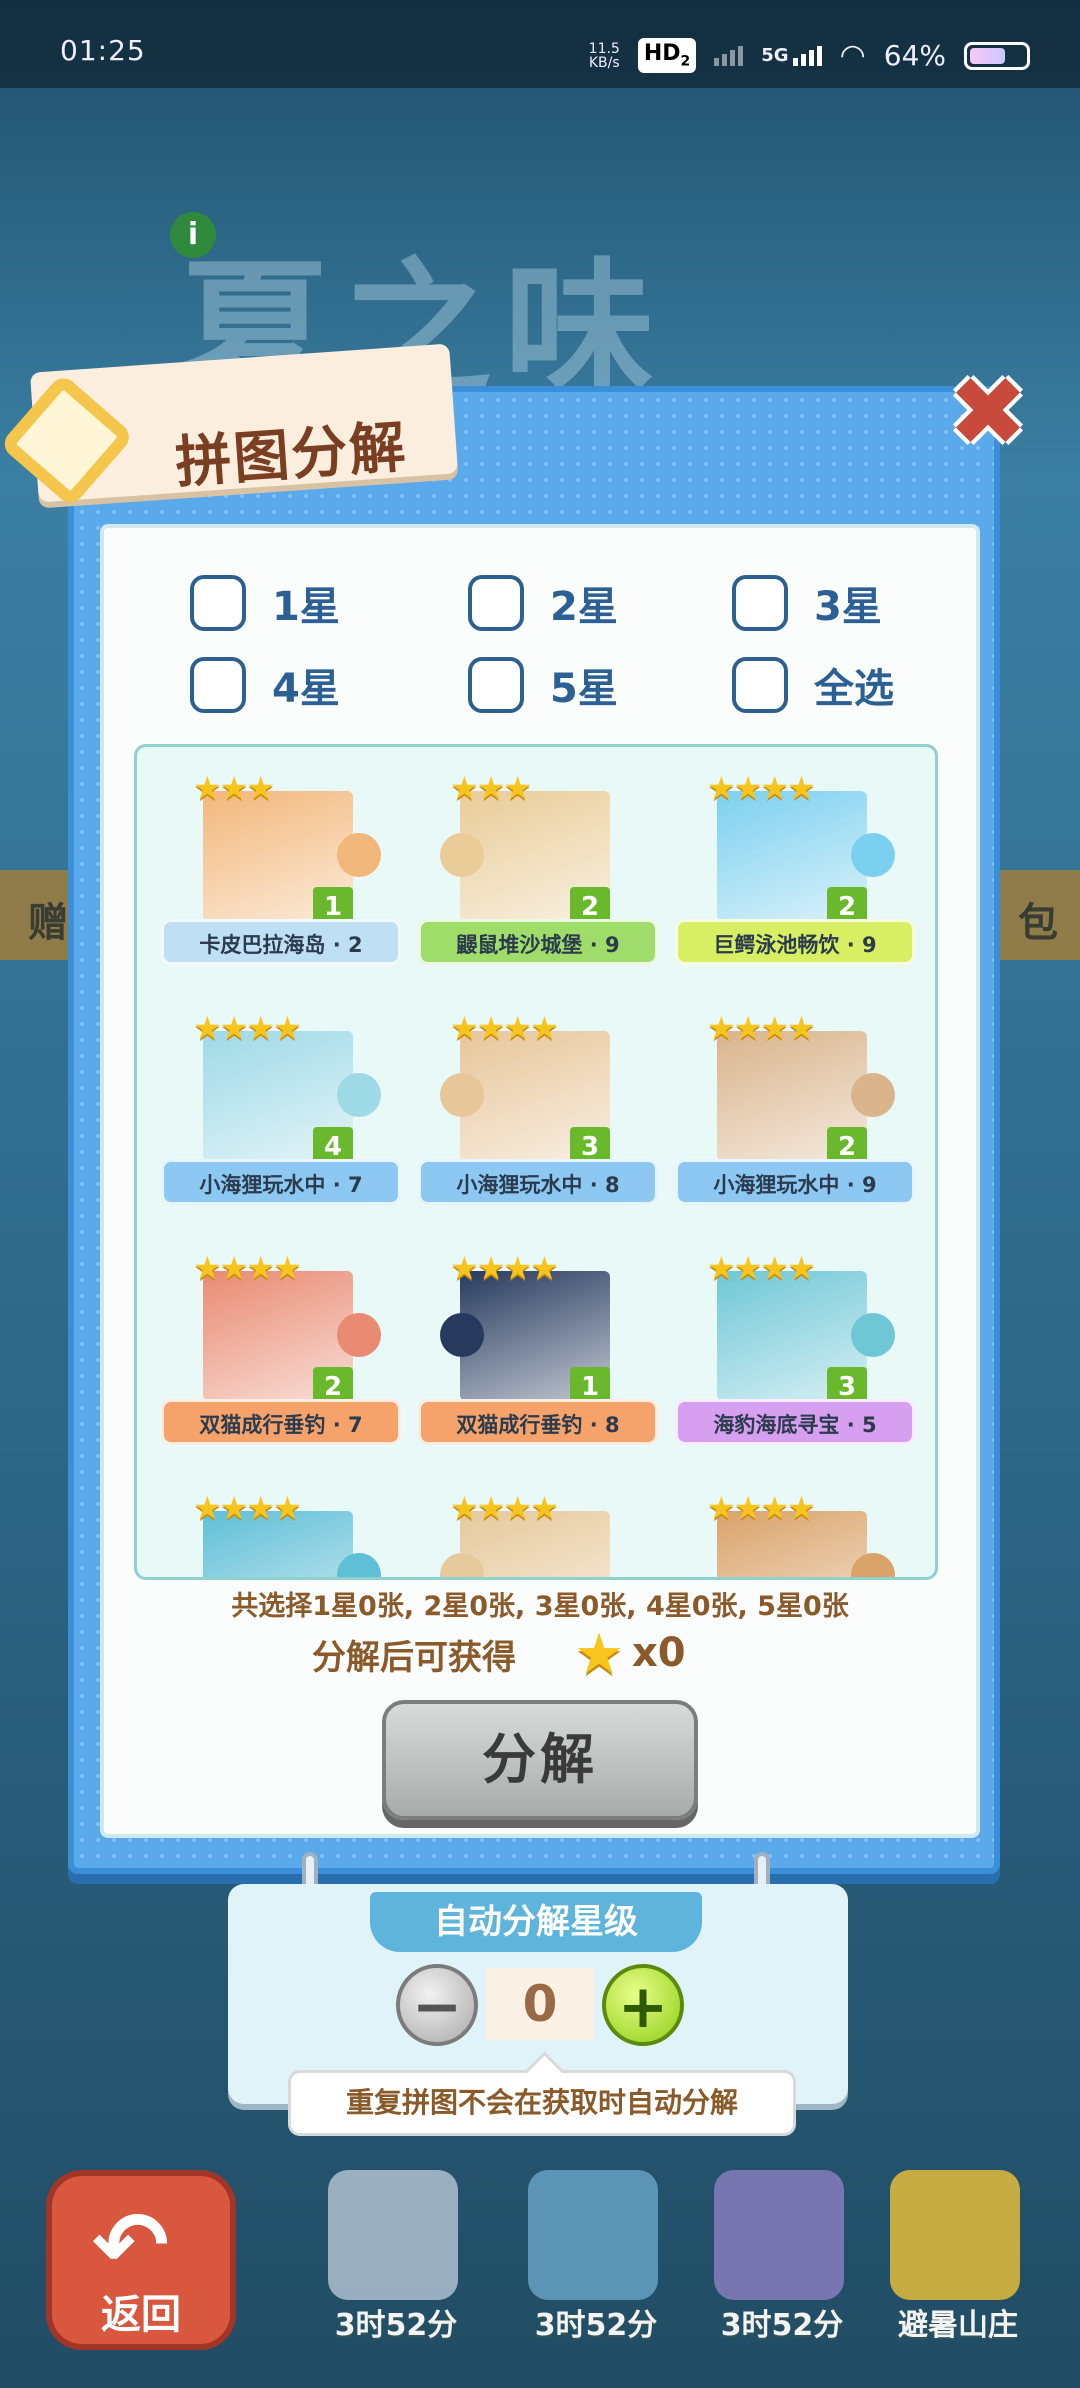  I want to click on battery-icon, so click(997, 55).